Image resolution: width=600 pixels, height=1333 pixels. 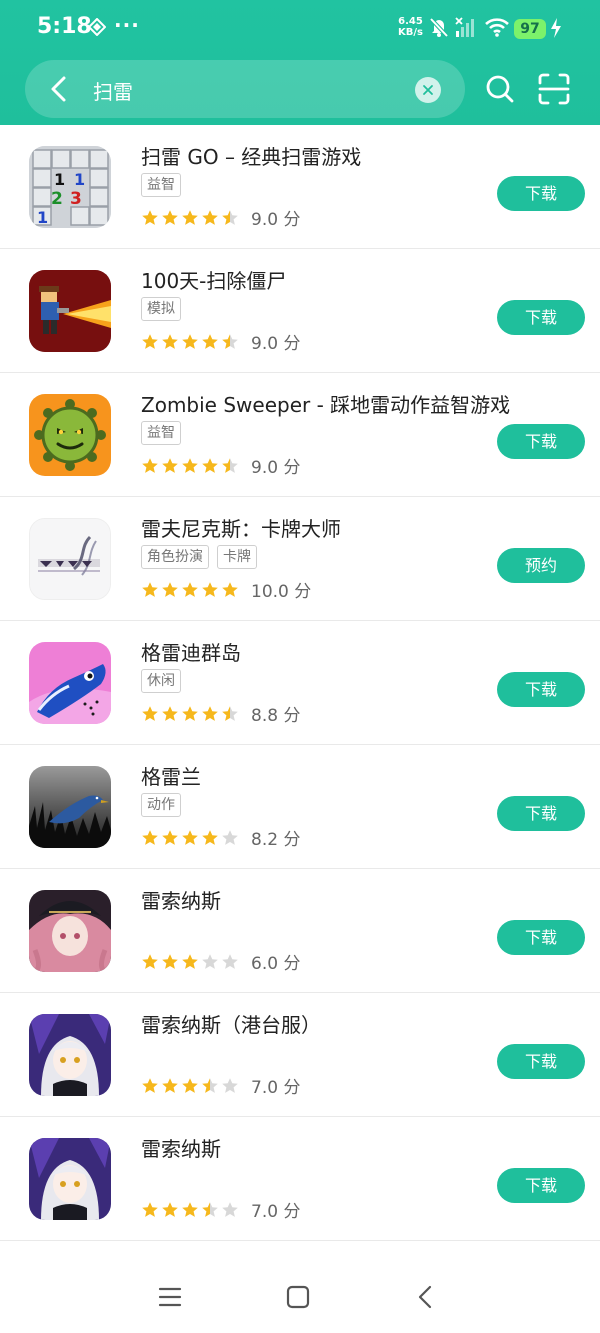 I want to click on app-score: 8.8 分, so click(x=276, y=716).